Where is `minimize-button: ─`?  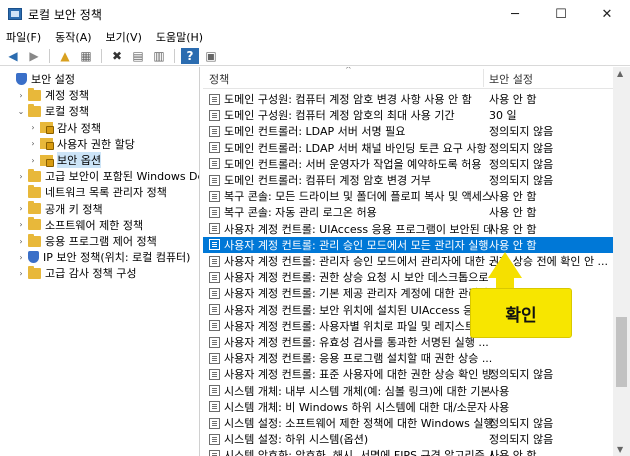
minimize-button: ─ is located at coordinates (515, 14).